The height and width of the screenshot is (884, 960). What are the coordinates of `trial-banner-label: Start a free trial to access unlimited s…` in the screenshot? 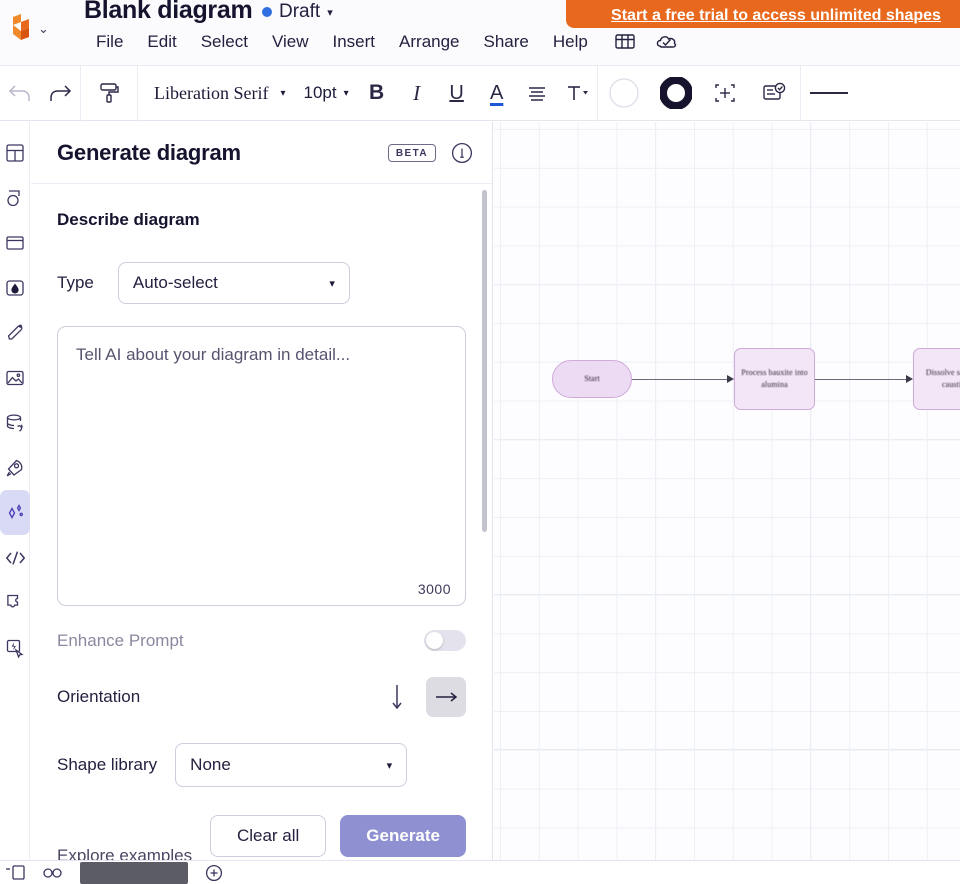 It's located at (776, 15).